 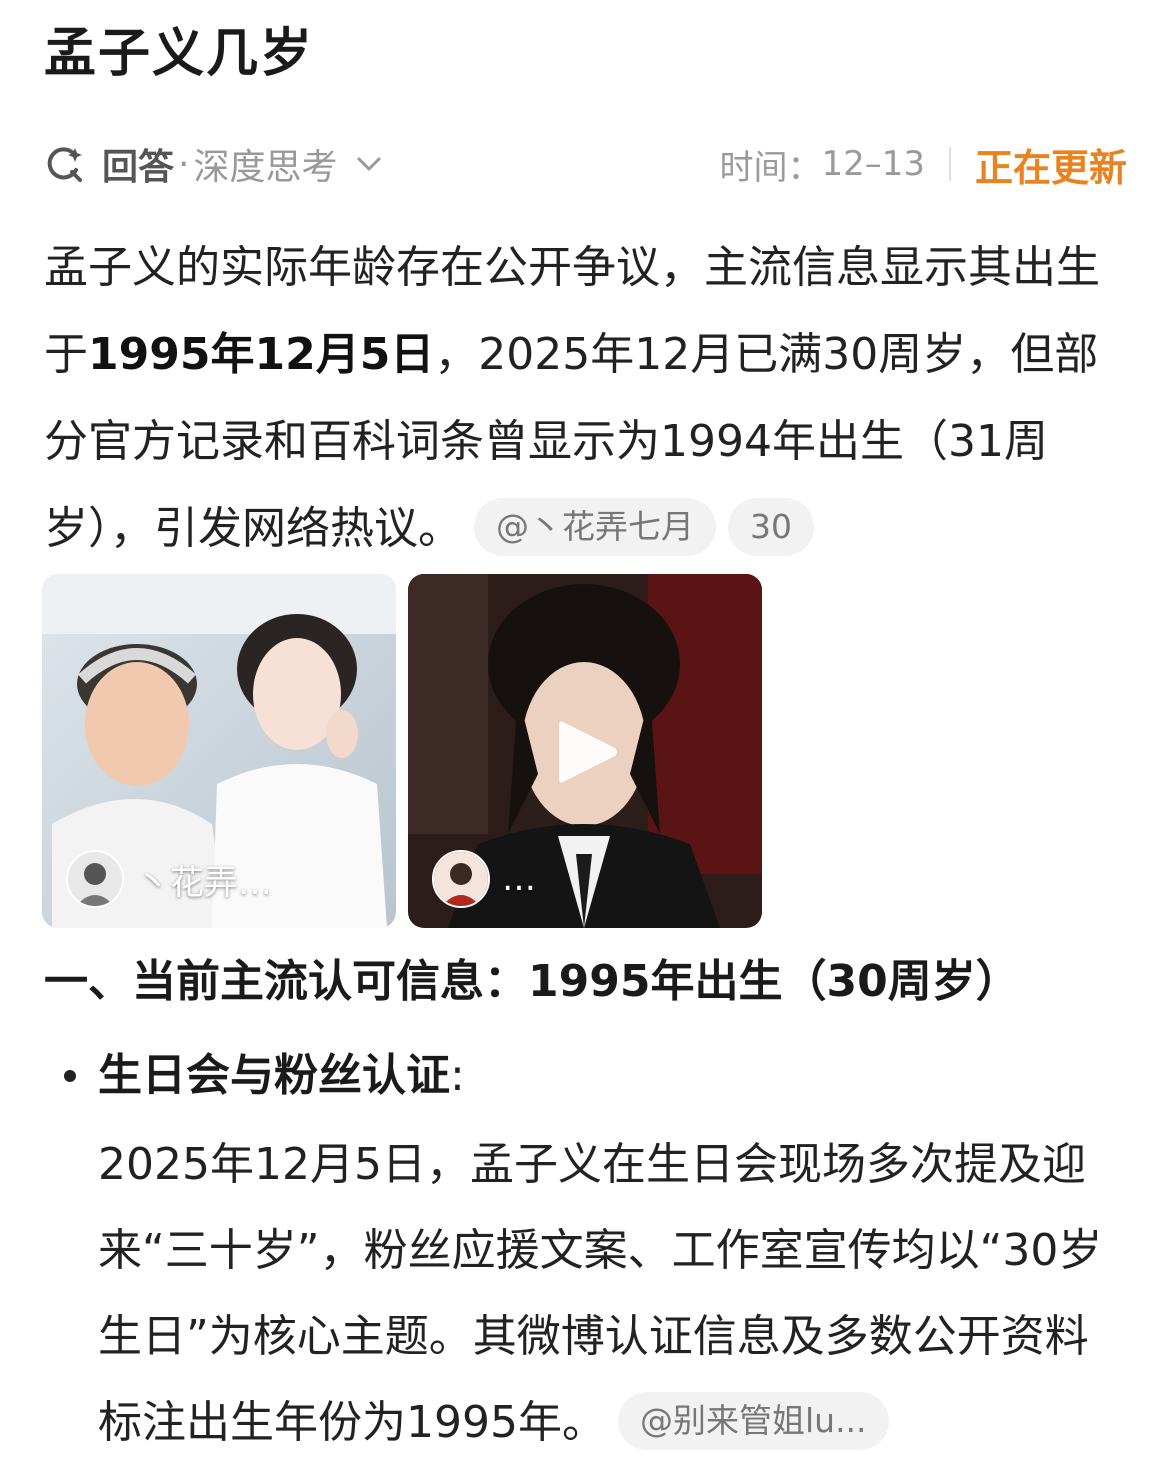 I want to click on play-icon, so click(x=588, y=752).